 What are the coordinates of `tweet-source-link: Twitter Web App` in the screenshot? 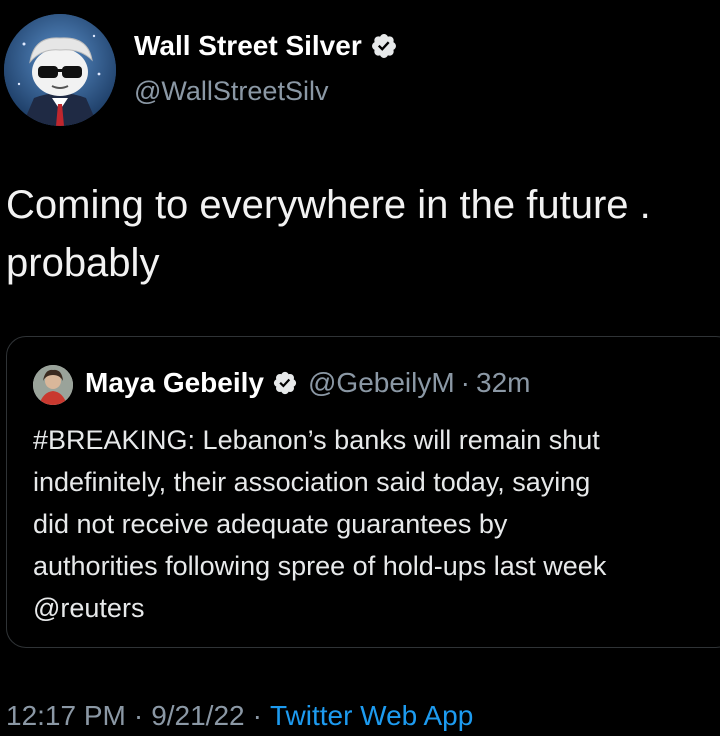 It's located at (371, 715).